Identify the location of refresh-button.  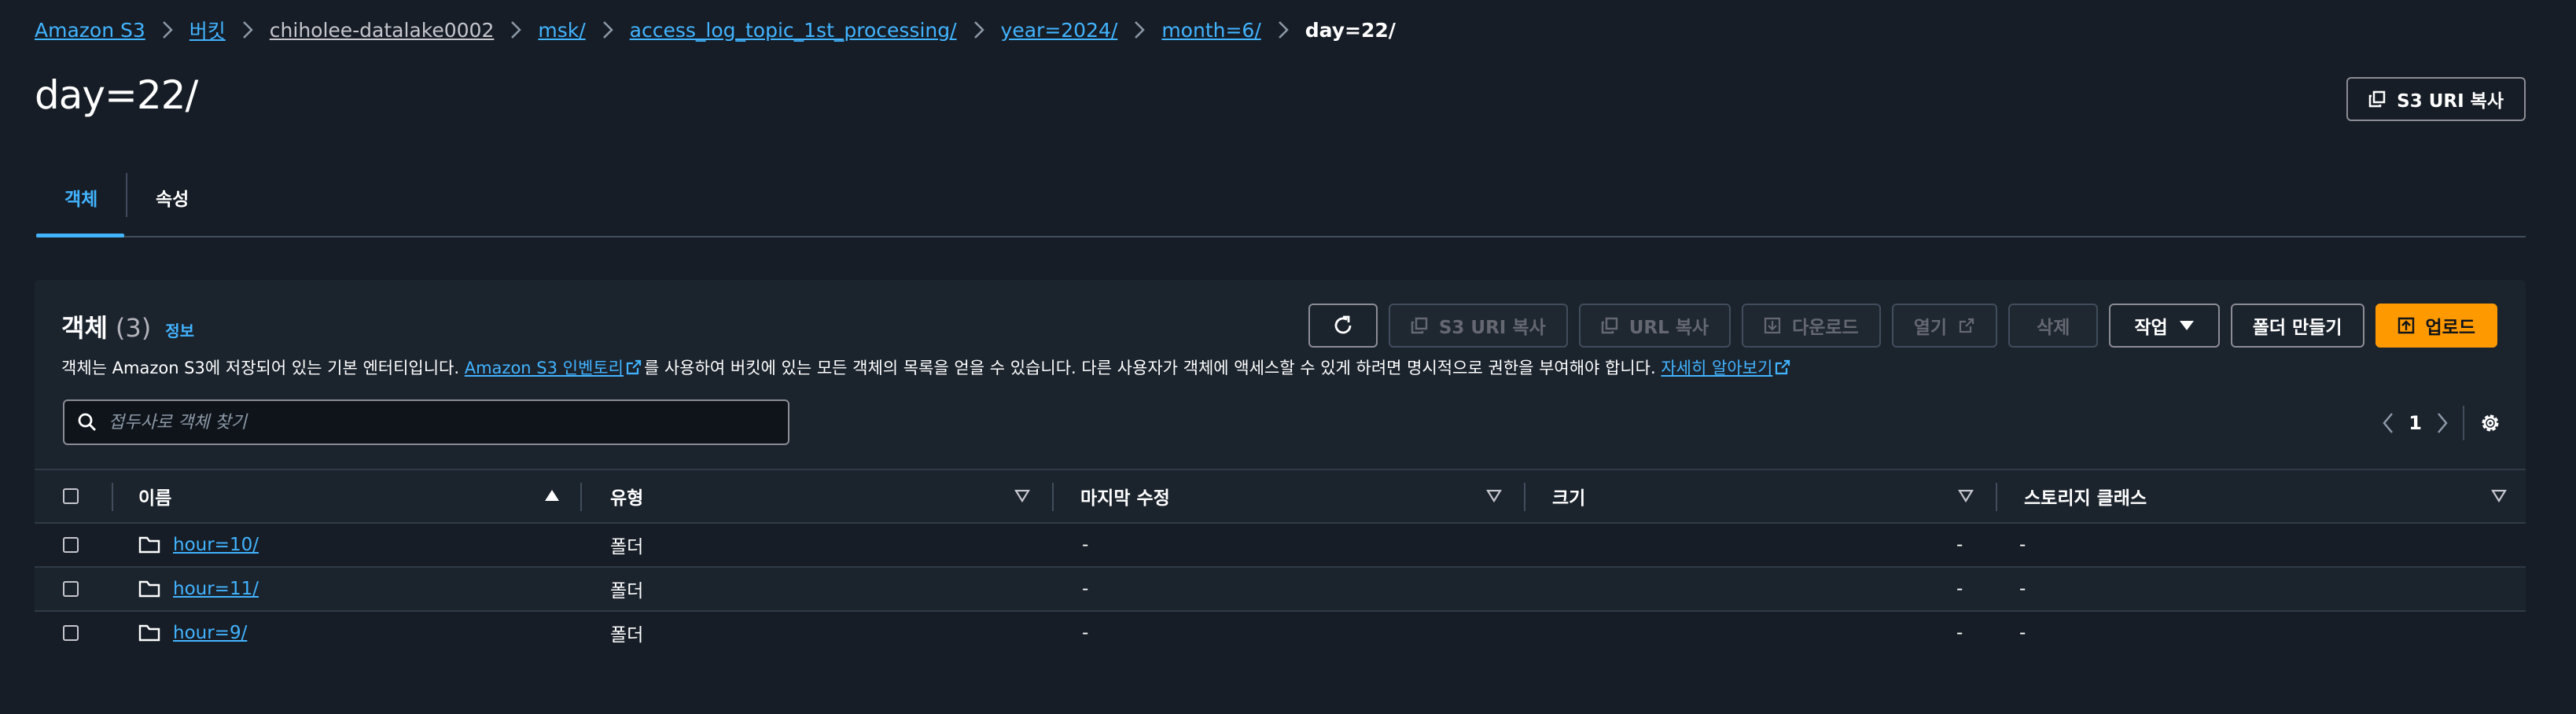
(1343, 326).